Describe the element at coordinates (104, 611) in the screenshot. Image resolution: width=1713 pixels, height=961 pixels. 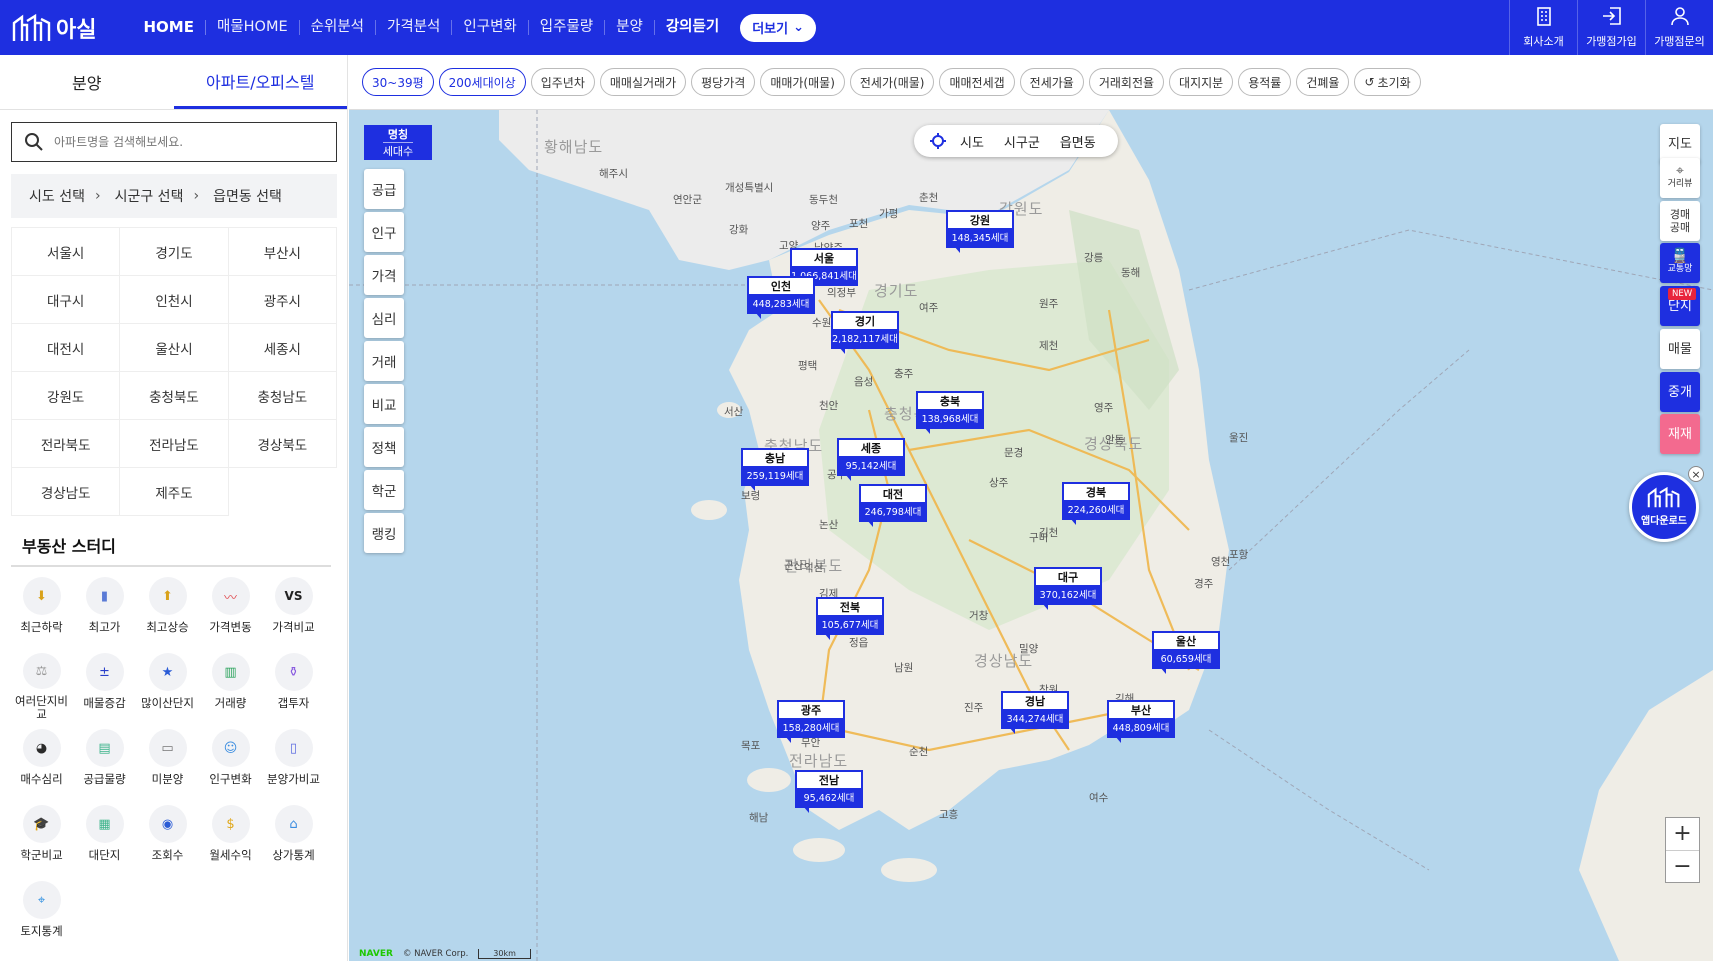
I see `study-item: ▮ 최고가` at that location.